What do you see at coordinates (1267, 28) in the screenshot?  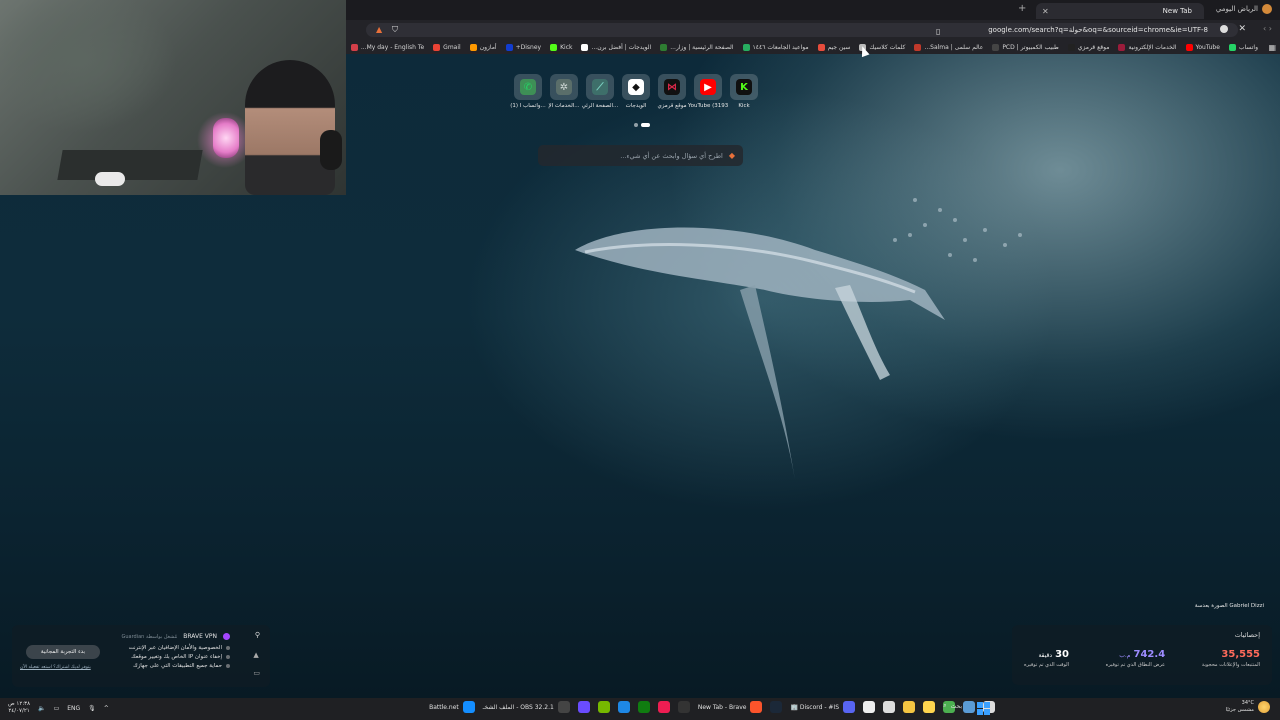 I see `nav-arrows-icon: ‹ ›` at bounding box center [1267, 28].